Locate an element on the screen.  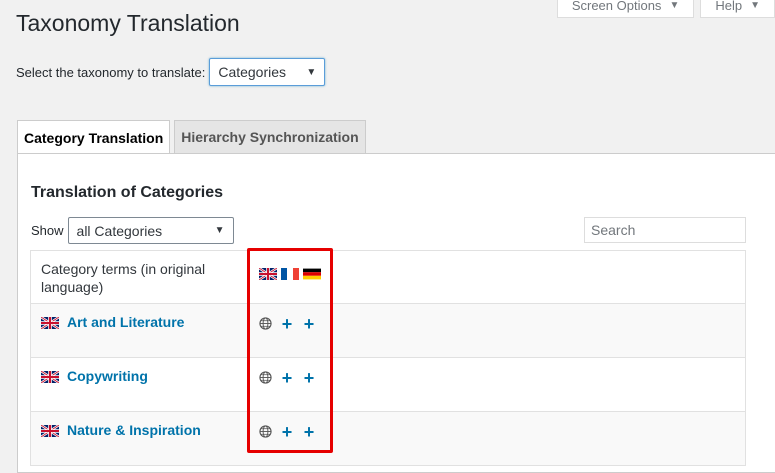
term-cell: Art and Literature is located at coordinates (140, 330).